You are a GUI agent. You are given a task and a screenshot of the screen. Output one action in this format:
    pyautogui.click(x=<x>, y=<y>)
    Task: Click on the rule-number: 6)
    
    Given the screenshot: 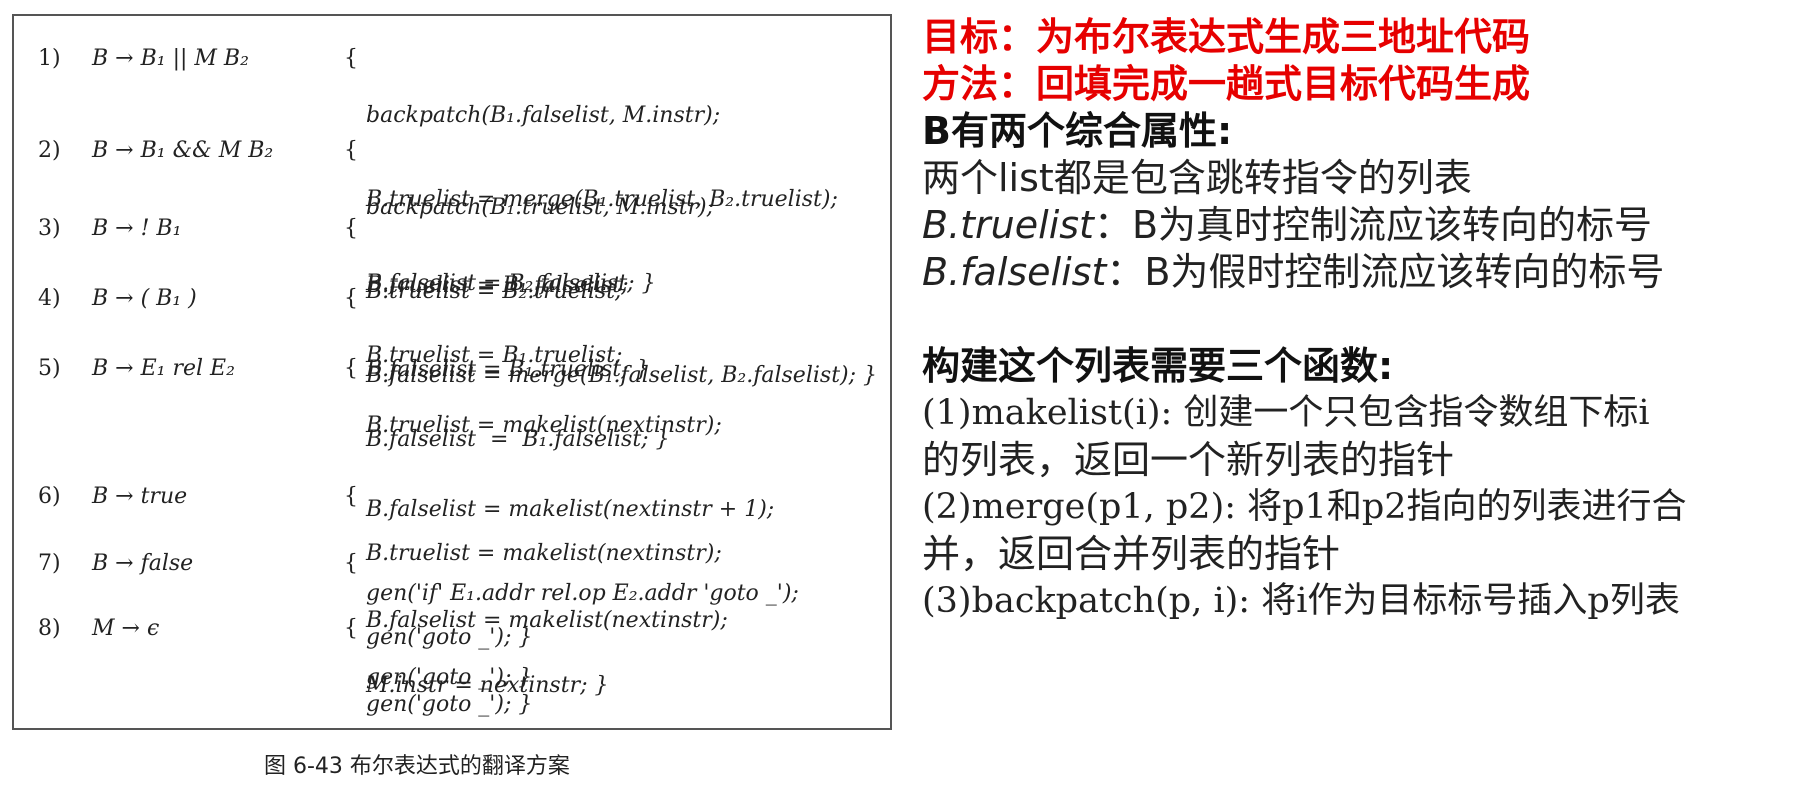 What is the action you would take?
    pyautogui.click(x=49, y=496)
    